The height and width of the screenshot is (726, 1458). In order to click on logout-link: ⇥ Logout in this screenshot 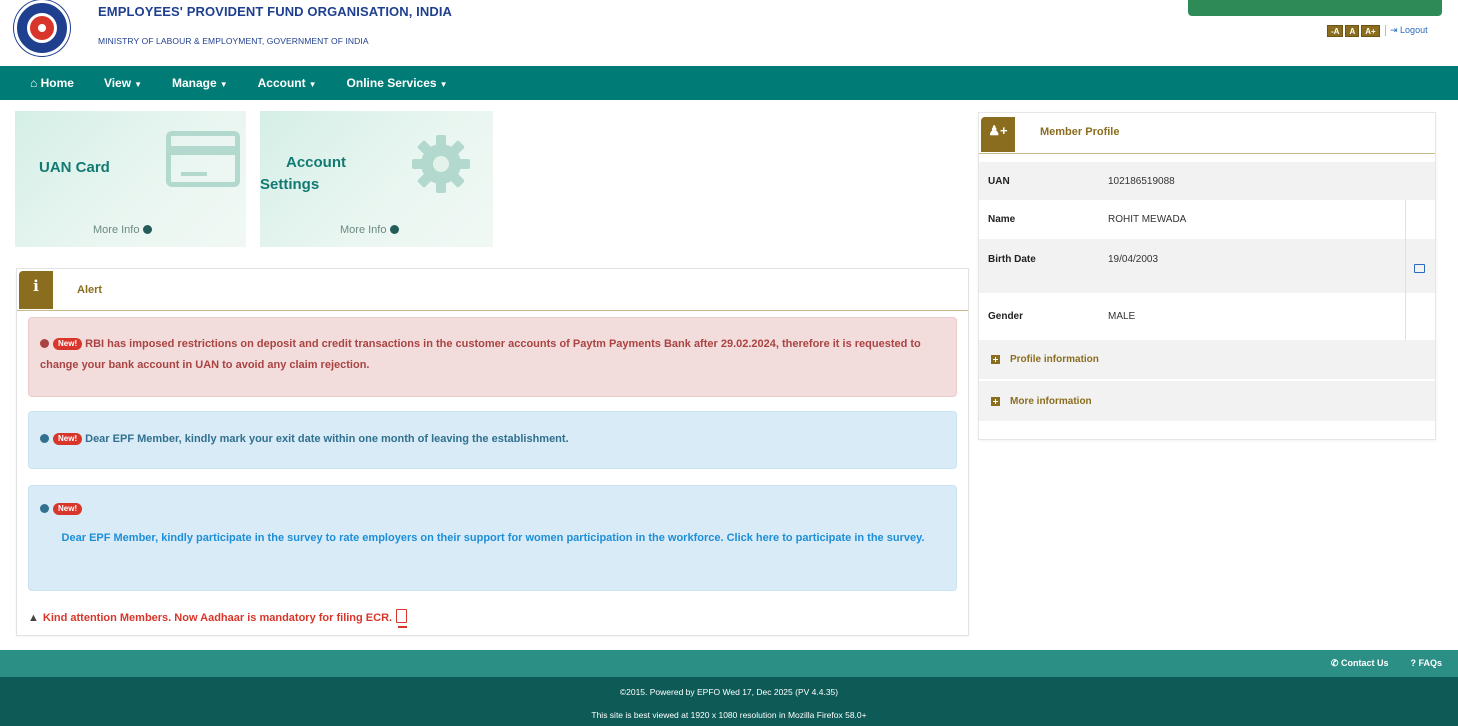, I will do `click(1406, 30)`.